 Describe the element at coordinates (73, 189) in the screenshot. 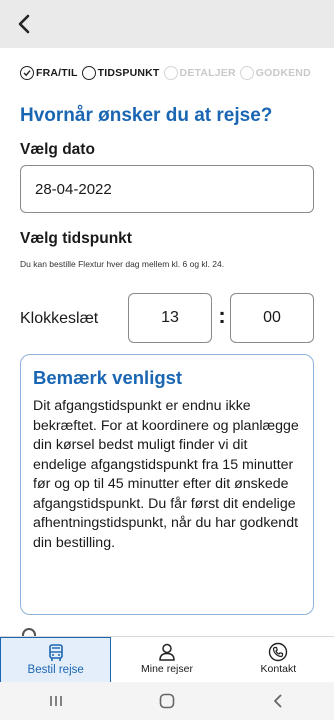

I see `date-value: 28-04-2022` at that location.